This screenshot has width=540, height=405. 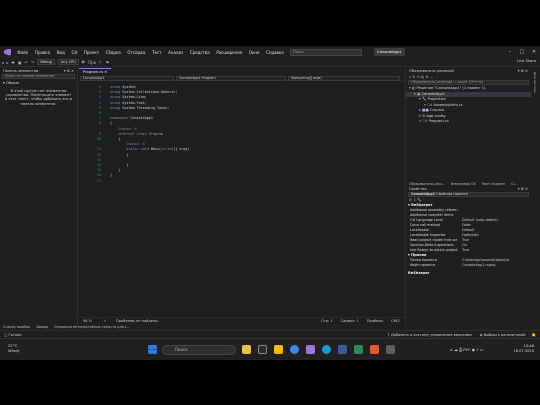 I want to click on code-token: System.Linq;, so click(x=134, y=97).